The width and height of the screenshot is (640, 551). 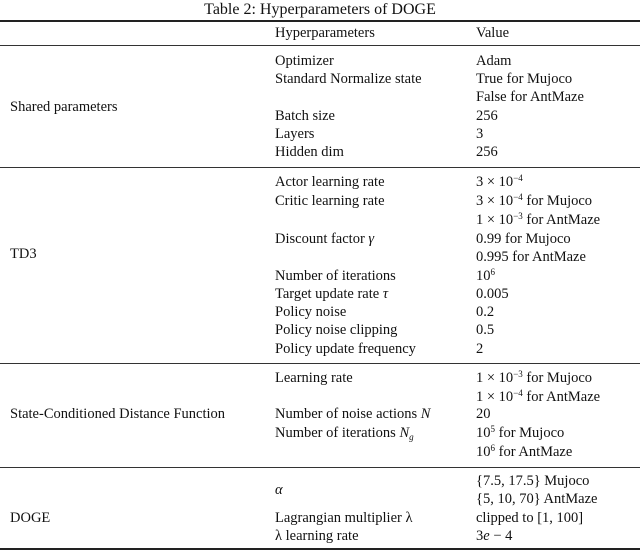 I want to click on value-batch-size: 256, so click(x=487, y=116).